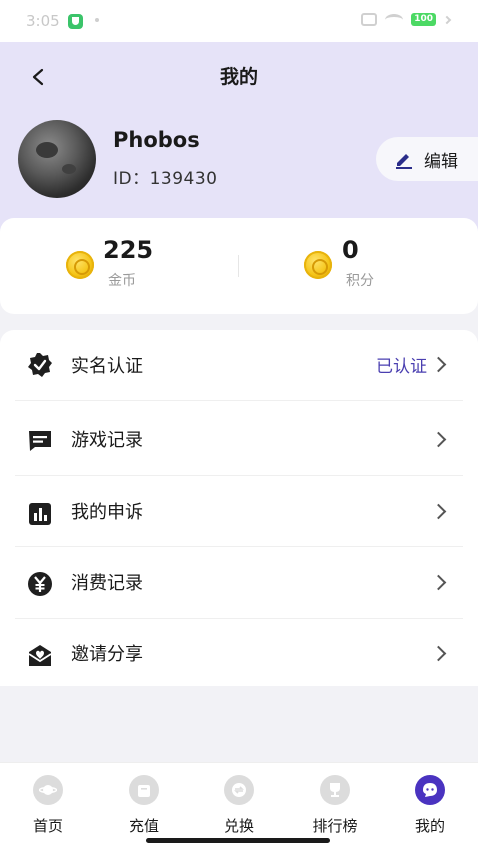 This screenshot has width=478, height=850. What do you see at coordinates (239, 654) in the screenshot?
I see `menu-item-invite-share: 邀请分享` at bounding box center [239, 654].